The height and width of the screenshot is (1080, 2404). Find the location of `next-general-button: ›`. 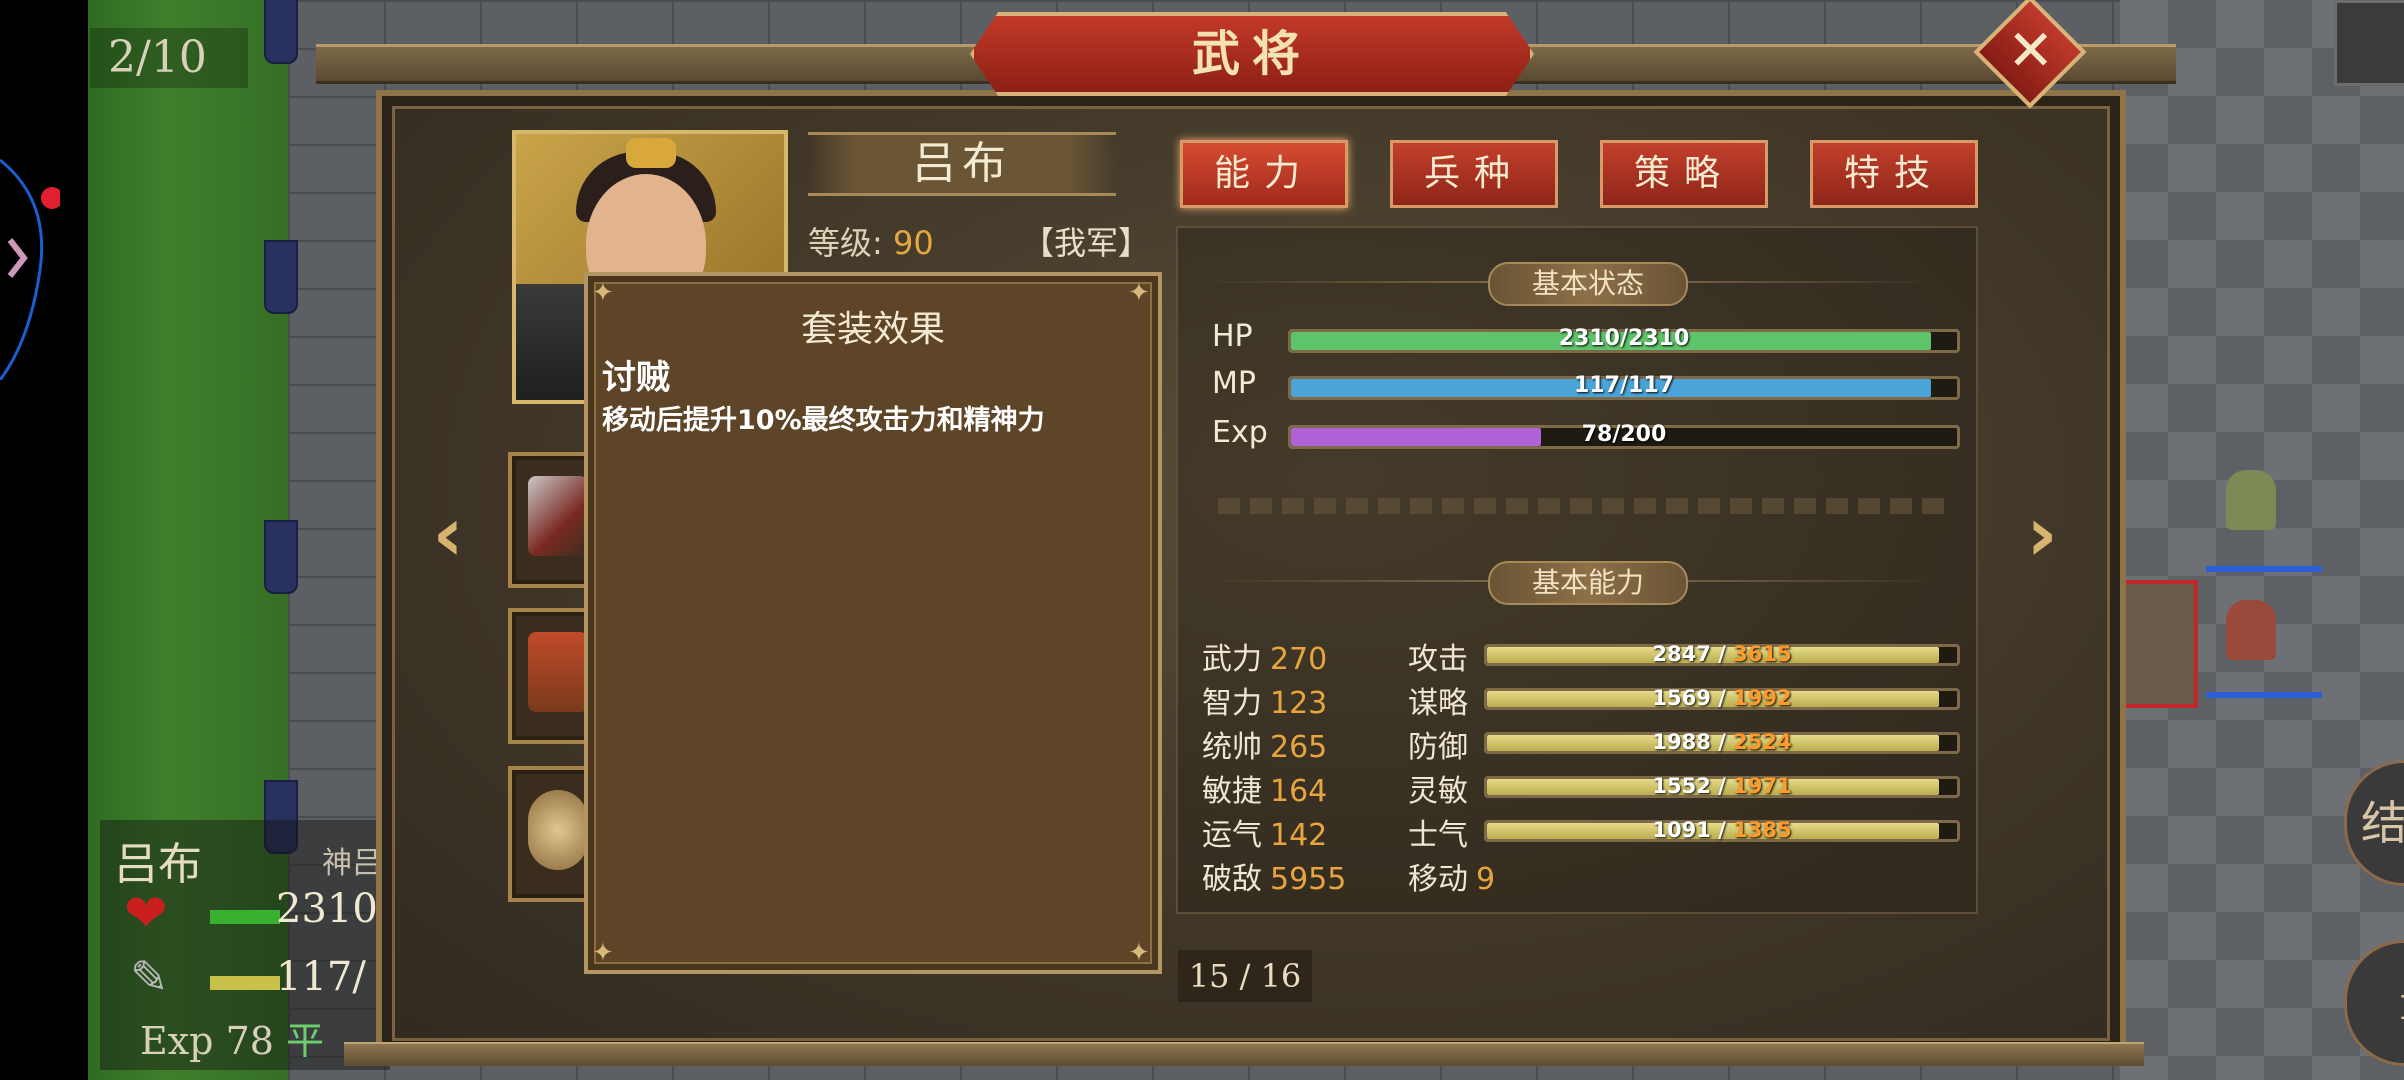

next-general-button: › is located at coordinates (2042, 534).